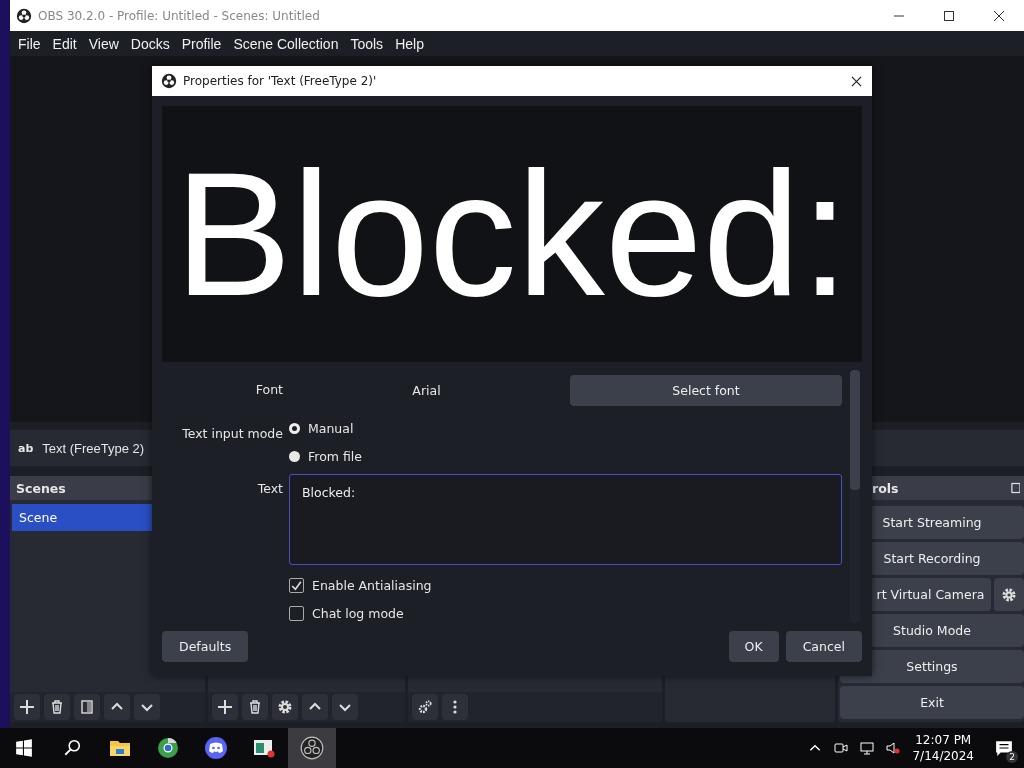  I want to click on text-source-icon: ab, so click(26, 448).